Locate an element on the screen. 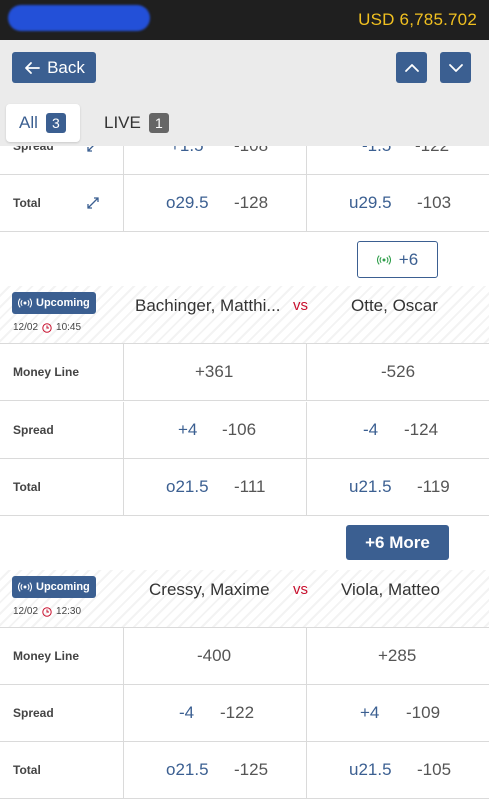 This screenshot has height=800, width=489. match-time: 12:30 is located at coordinates (69, 611).